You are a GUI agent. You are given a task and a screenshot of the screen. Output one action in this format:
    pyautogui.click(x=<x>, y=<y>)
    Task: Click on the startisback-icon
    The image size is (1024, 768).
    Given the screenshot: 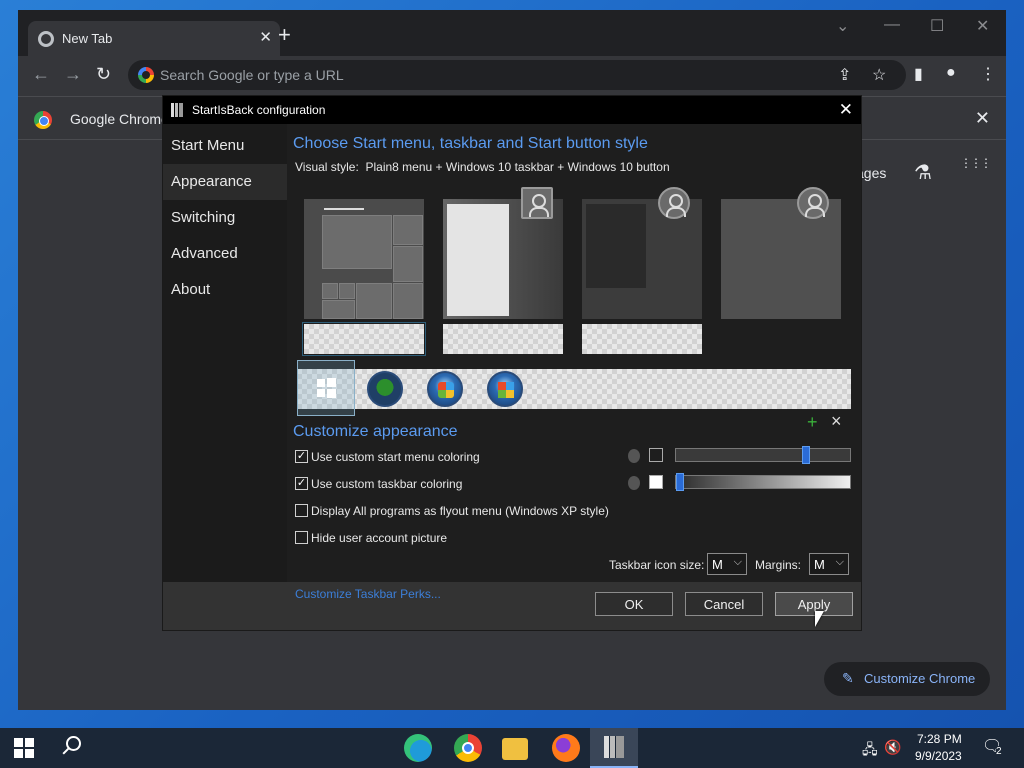 What is the action you would take?
    pyautogui.click(x=614, y=747)
    